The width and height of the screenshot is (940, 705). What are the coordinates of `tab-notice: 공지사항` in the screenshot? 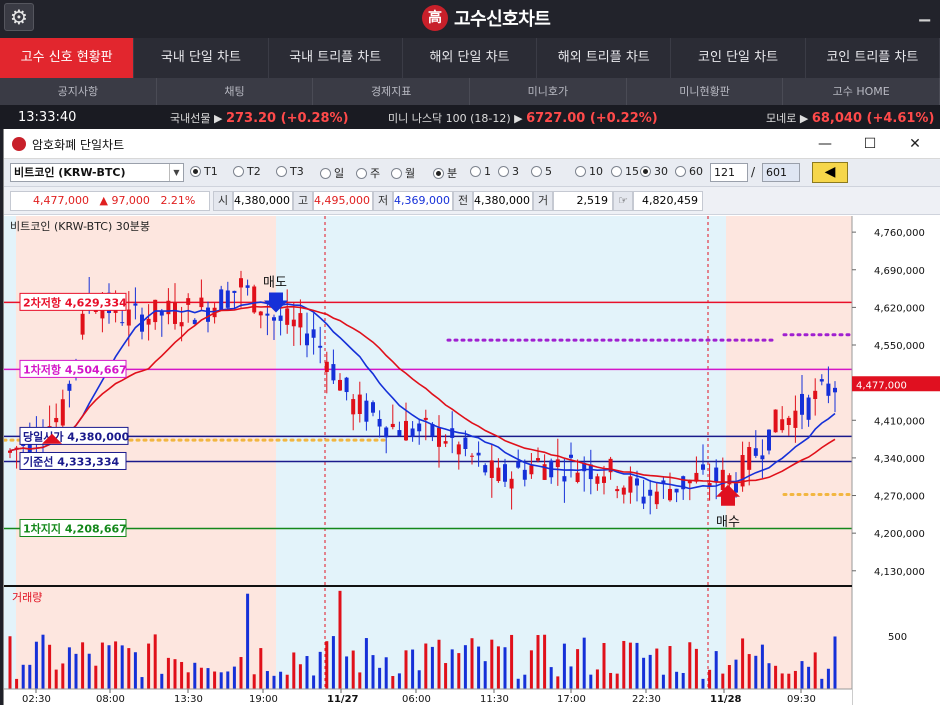 It's located at (78, 91).